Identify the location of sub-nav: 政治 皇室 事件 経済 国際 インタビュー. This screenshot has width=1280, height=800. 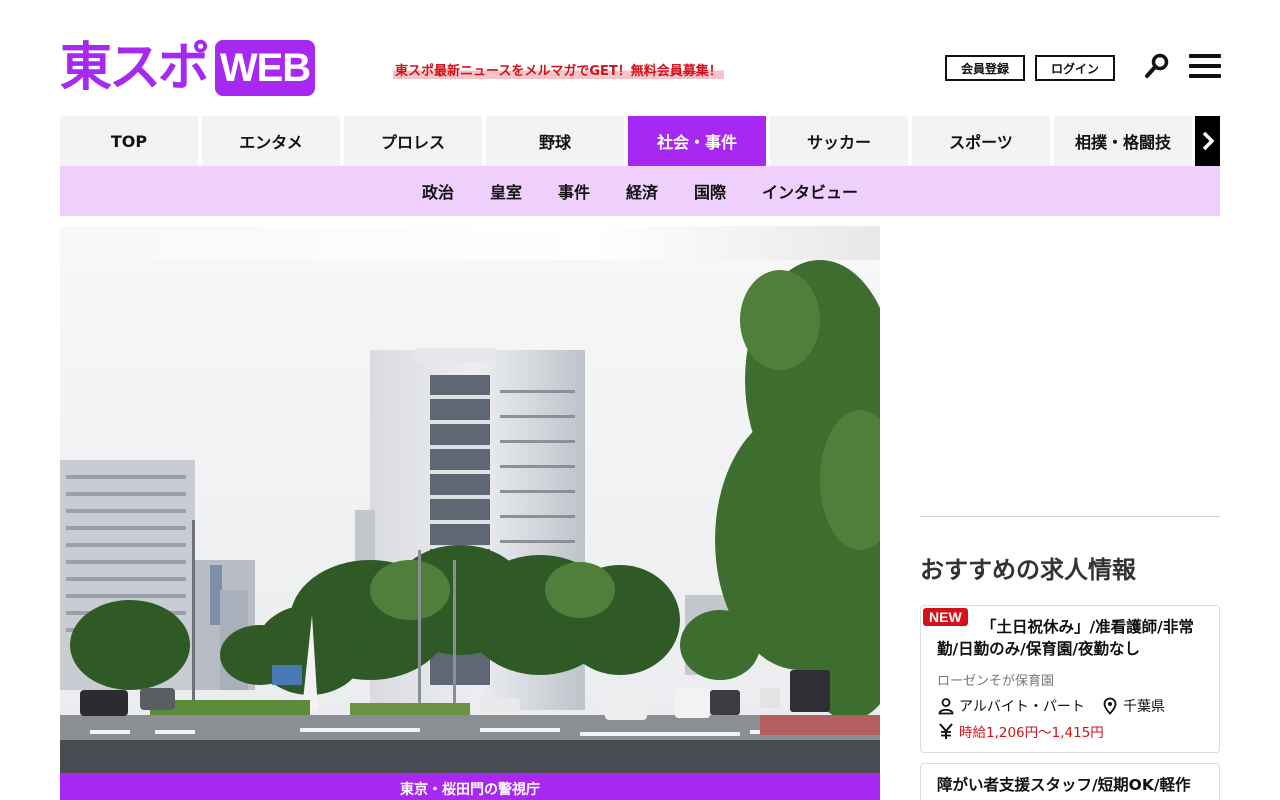
(640, 191).